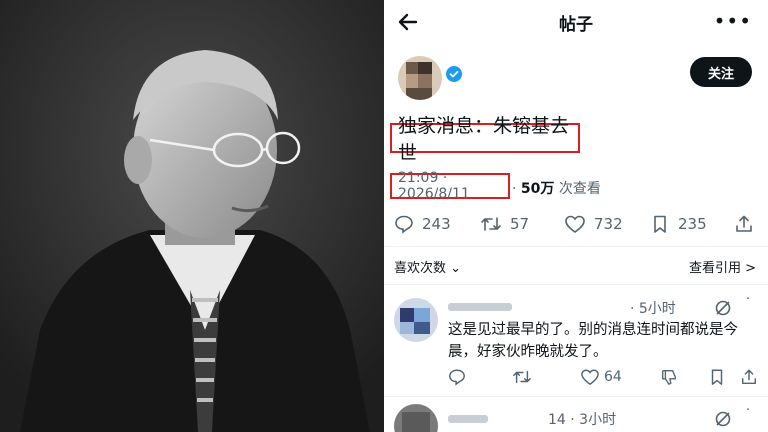  What do you see at coordinates (577, 189) in the screenshot?
I see `views-label: 次查看` at bounding box center [577, 189].